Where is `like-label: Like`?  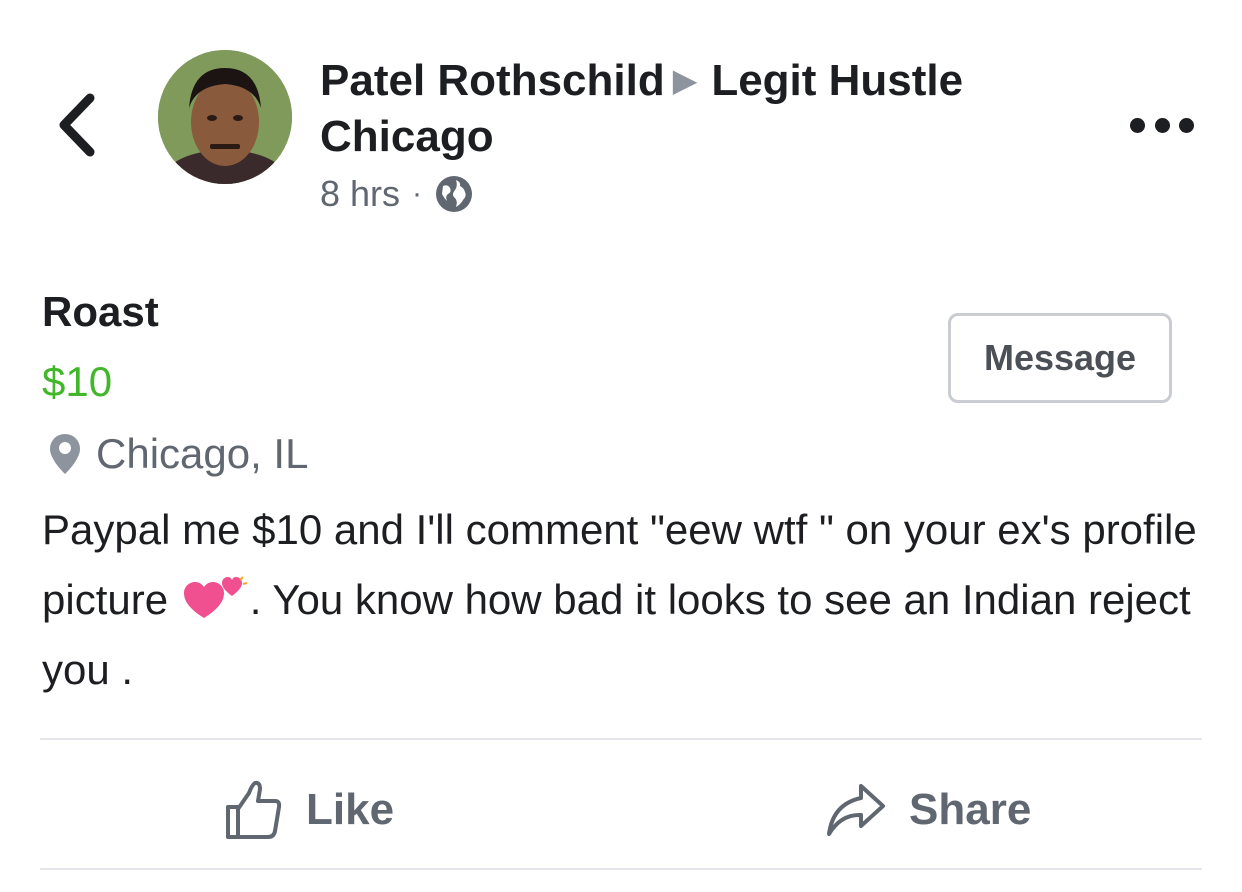 like-label: Like is located at coordinates (350, 809).